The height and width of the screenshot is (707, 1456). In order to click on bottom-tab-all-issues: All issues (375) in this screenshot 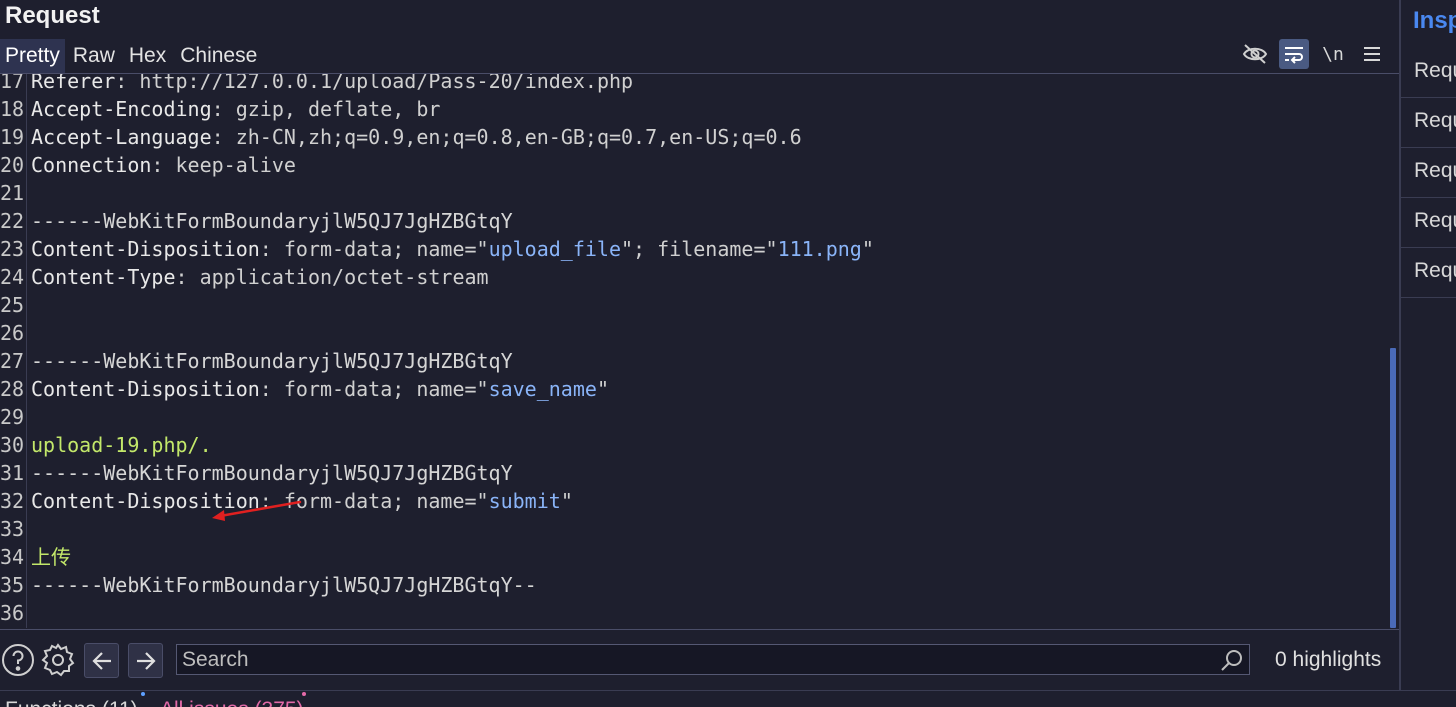, I will do `click(232, 702)`.